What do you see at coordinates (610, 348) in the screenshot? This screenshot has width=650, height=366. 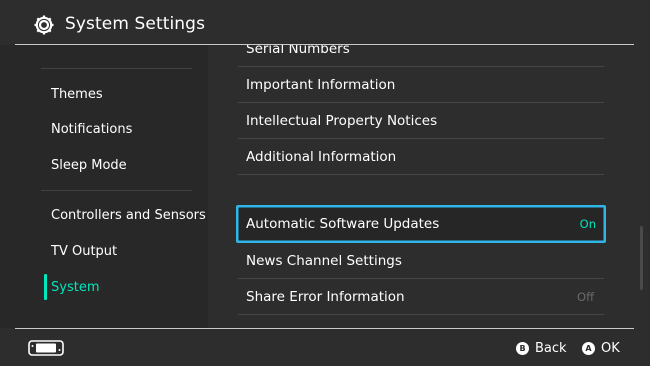 I see `ok-label: OK` at bounding box center [610, 348].